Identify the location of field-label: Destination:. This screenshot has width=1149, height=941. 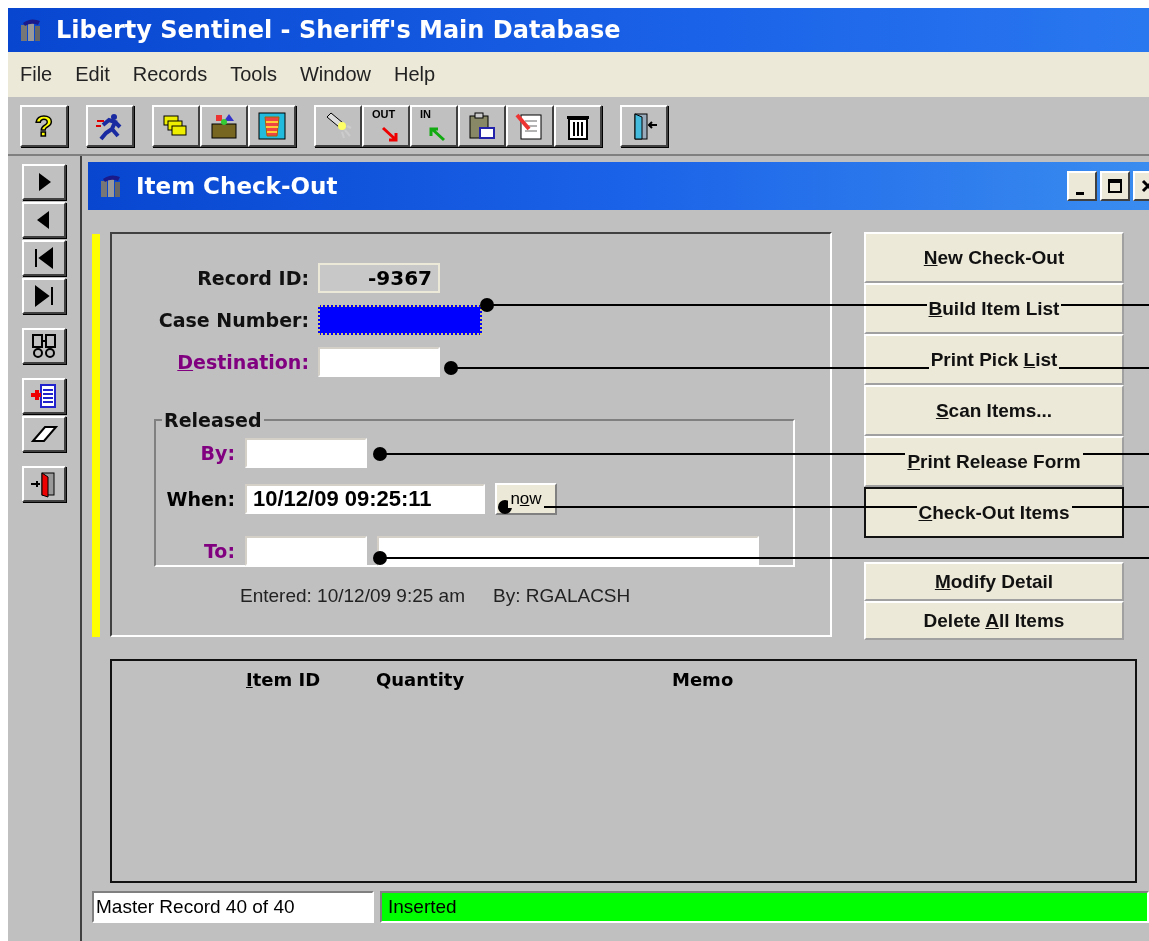
(242, 362).